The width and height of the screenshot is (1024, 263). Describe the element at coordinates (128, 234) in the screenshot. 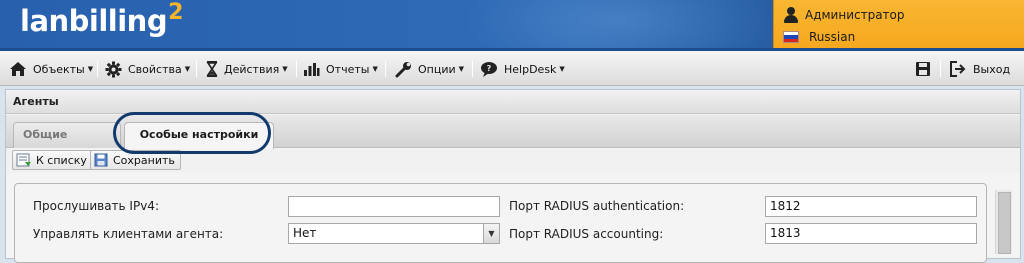

I see `manage-clients-label: Управлять клиентами агента:` at that location.